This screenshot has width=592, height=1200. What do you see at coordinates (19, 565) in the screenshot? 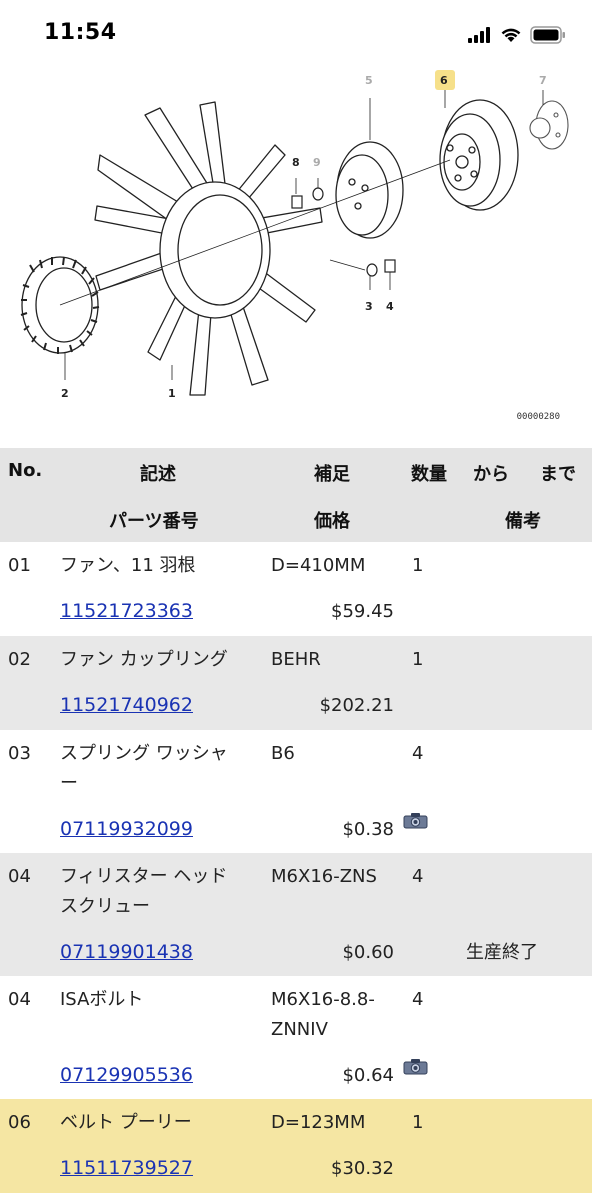
I see `row-no: 01` at bounding box center [19, 565].